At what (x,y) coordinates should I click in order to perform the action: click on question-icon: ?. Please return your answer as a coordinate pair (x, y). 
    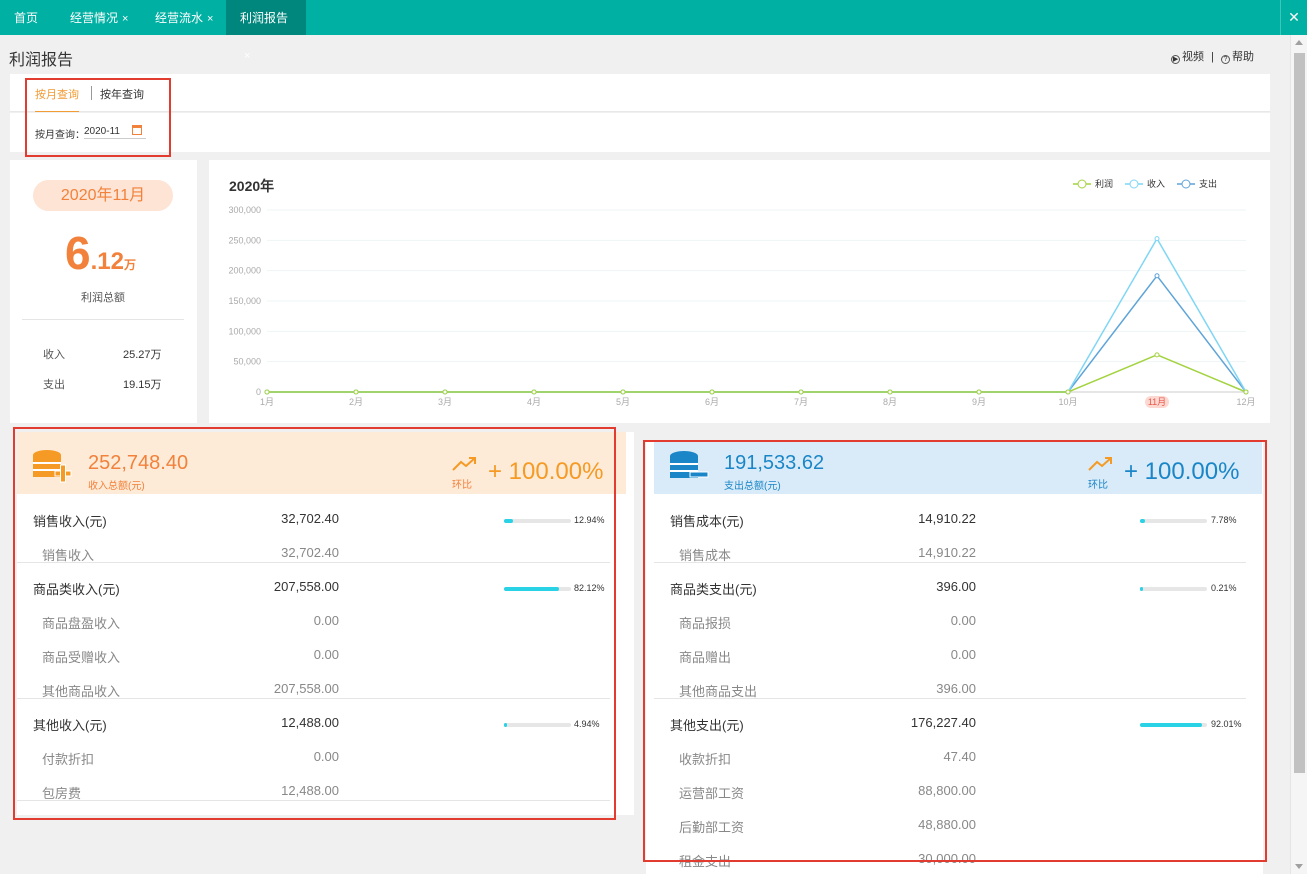
    Looking at the image, I should click on (1225, 59).